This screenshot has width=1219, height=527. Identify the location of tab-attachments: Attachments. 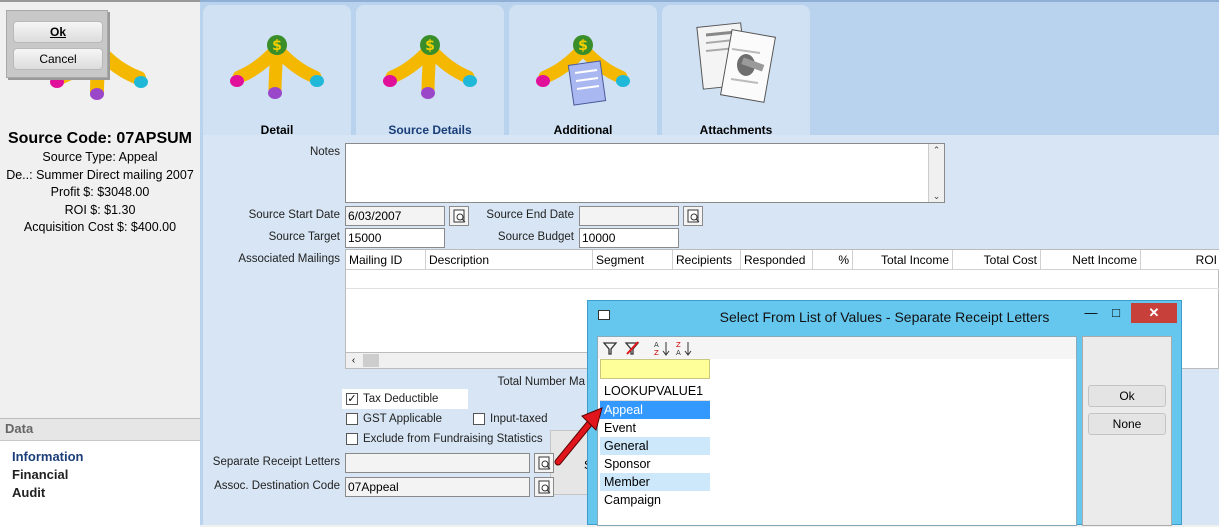
(736, 71).